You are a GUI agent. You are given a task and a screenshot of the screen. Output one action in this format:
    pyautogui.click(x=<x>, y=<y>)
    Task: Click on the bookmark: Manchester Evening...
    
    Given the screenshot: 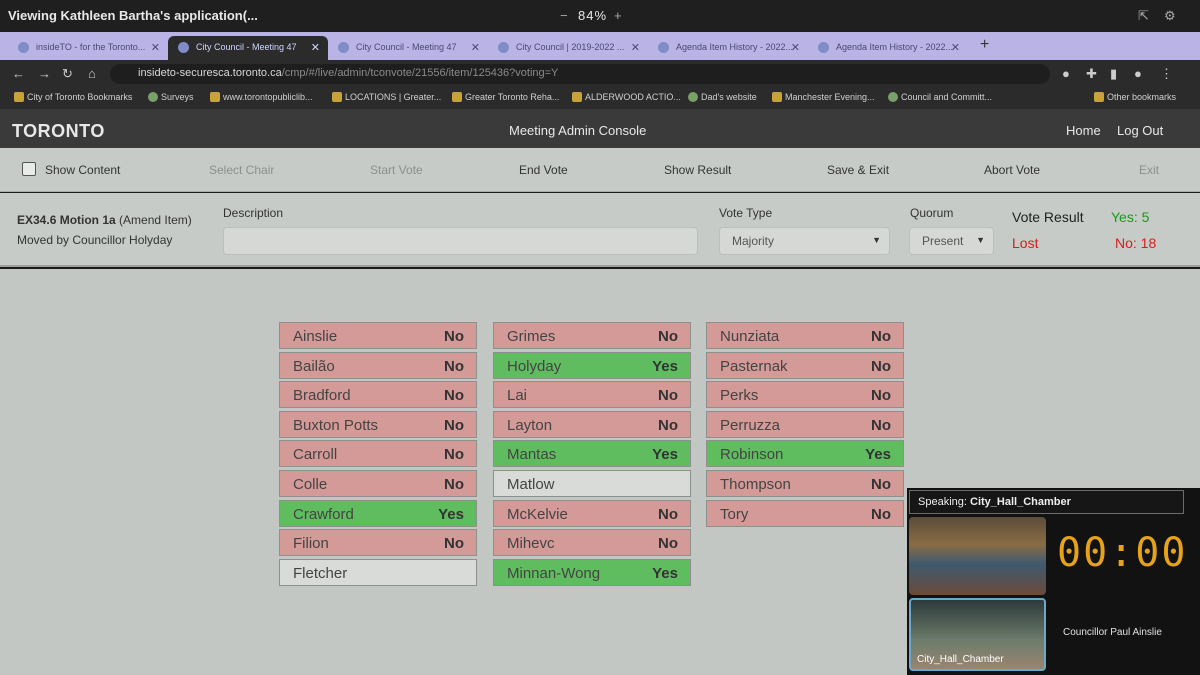 What is the action you would take?
    pyautogui.click(x=823, y=97)
    